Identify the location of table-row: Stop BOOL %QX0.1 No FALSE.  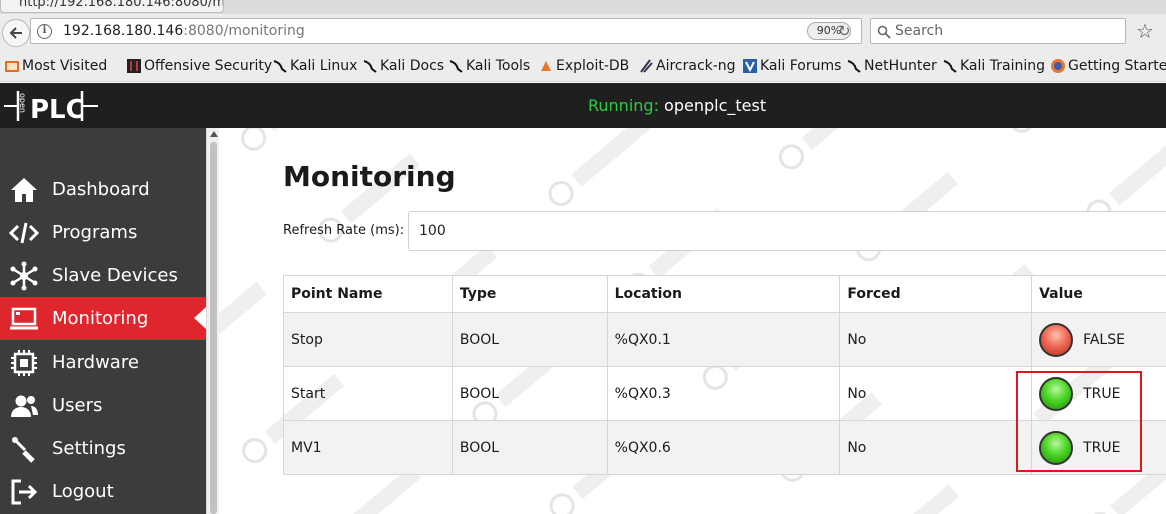
(724, 339).